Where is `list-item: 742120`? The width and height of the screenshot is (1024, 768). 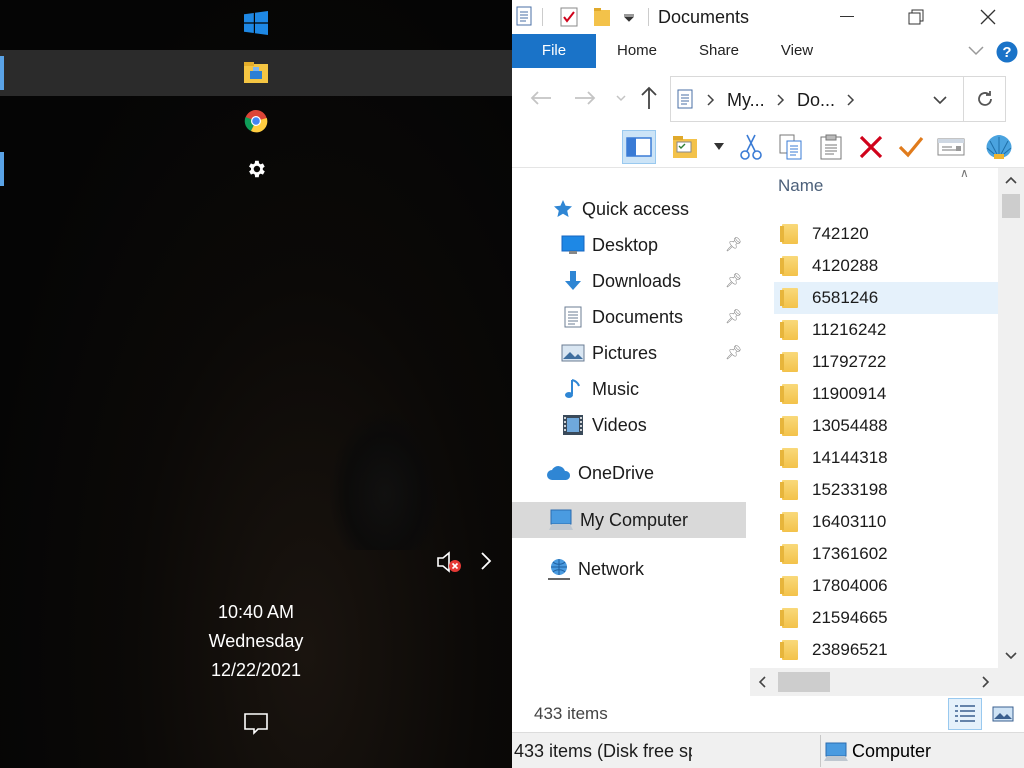 list-item: 742120 is located at coordinates (886, 234).